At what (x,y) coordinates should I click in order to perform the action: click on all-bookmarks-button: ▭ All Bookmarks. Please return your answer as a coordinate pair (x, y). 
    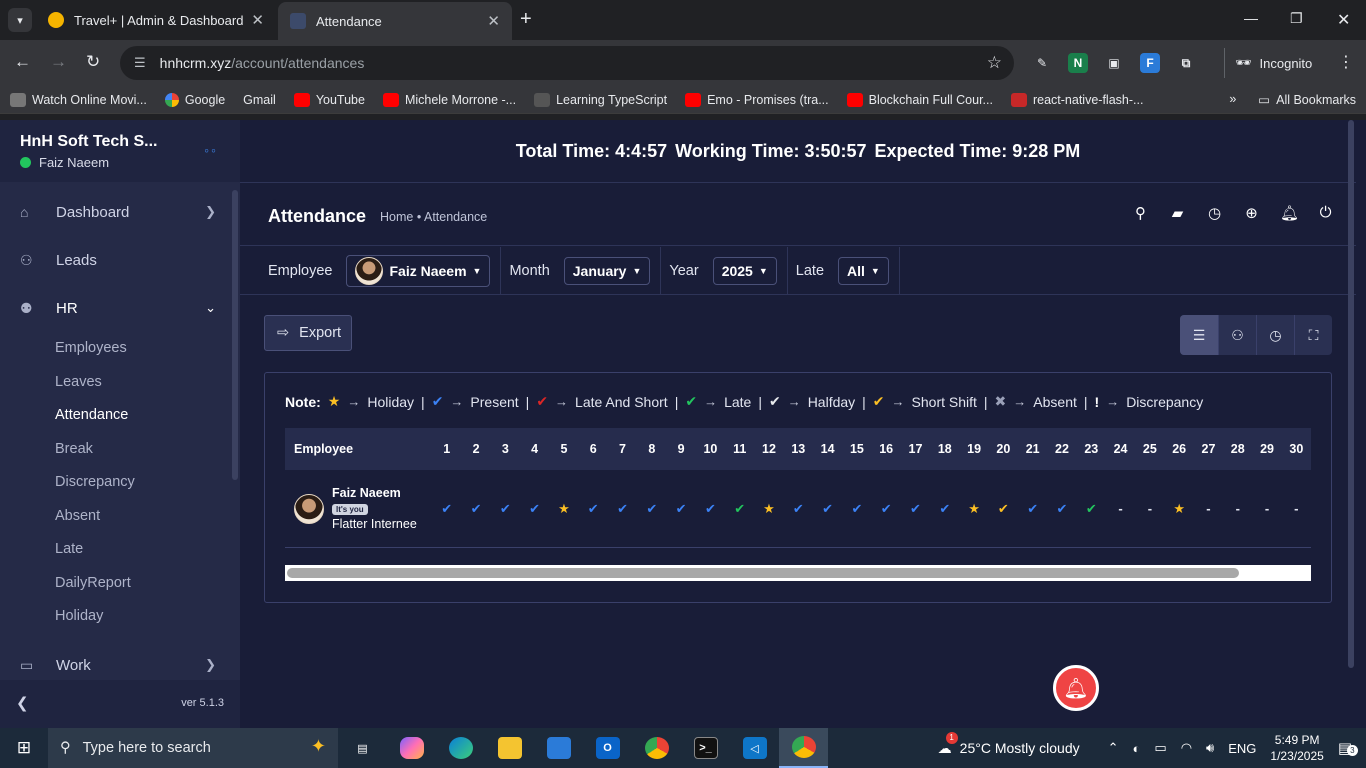
    Looking at the image, I should click on (1307, 100).